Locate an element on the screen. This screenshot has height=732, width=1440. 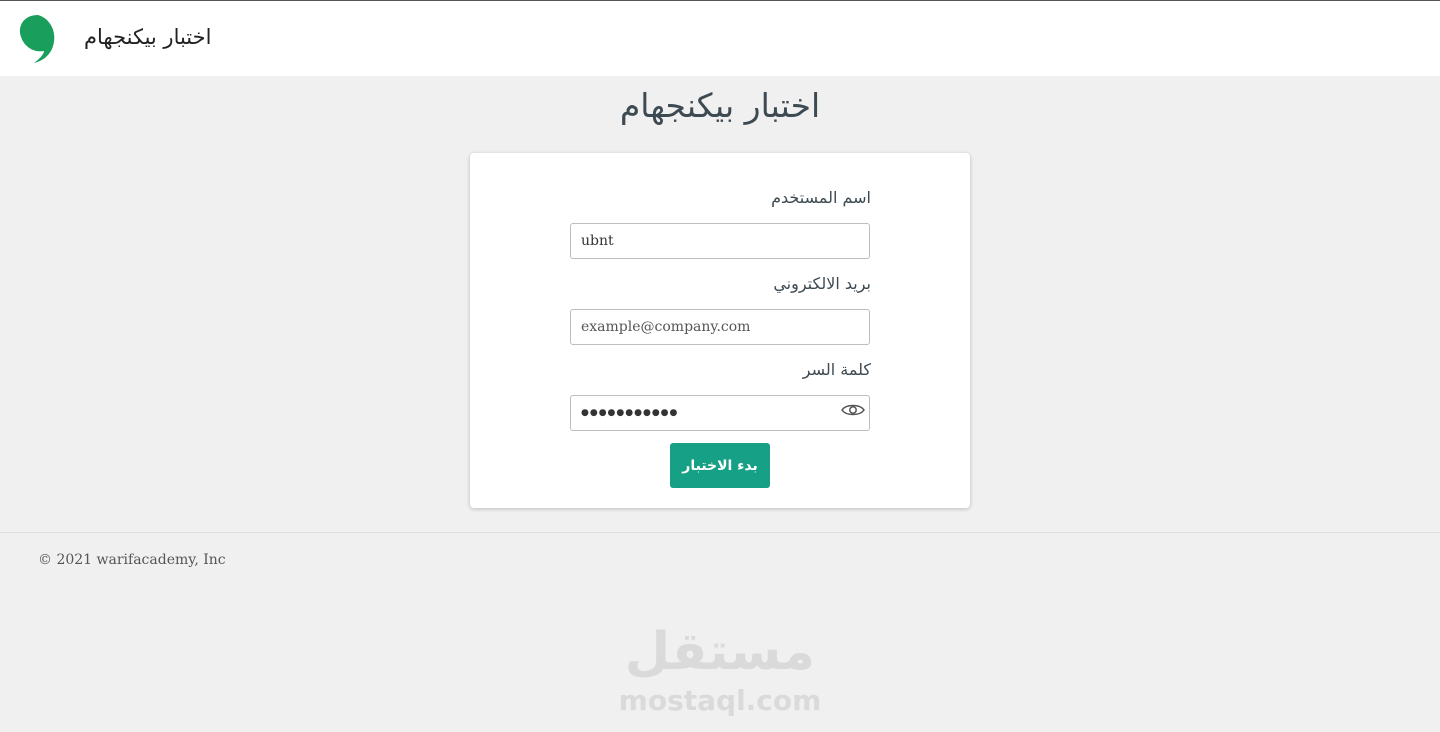
email-label: بريد الالكتروني is located at coordinates (822, 283).